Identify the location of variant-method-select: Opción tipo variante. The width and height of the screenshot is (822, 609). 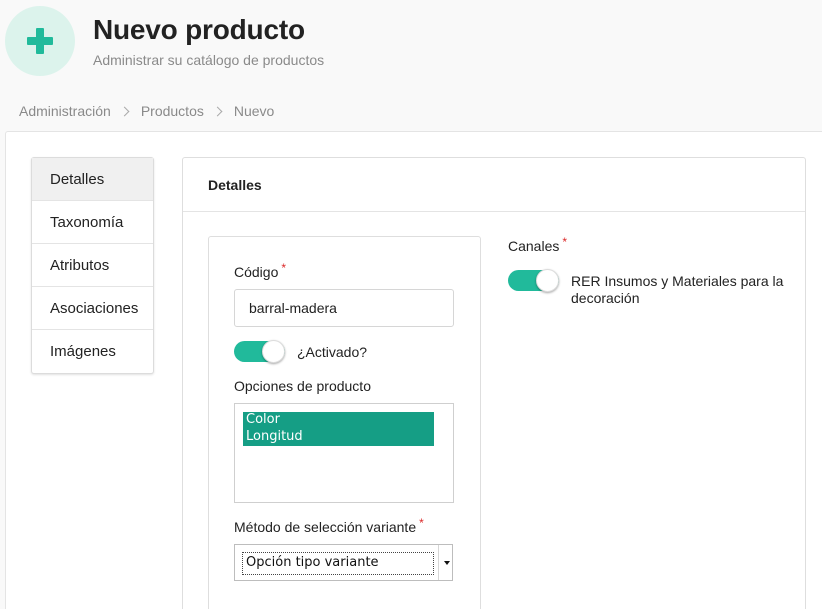
(343, 562).